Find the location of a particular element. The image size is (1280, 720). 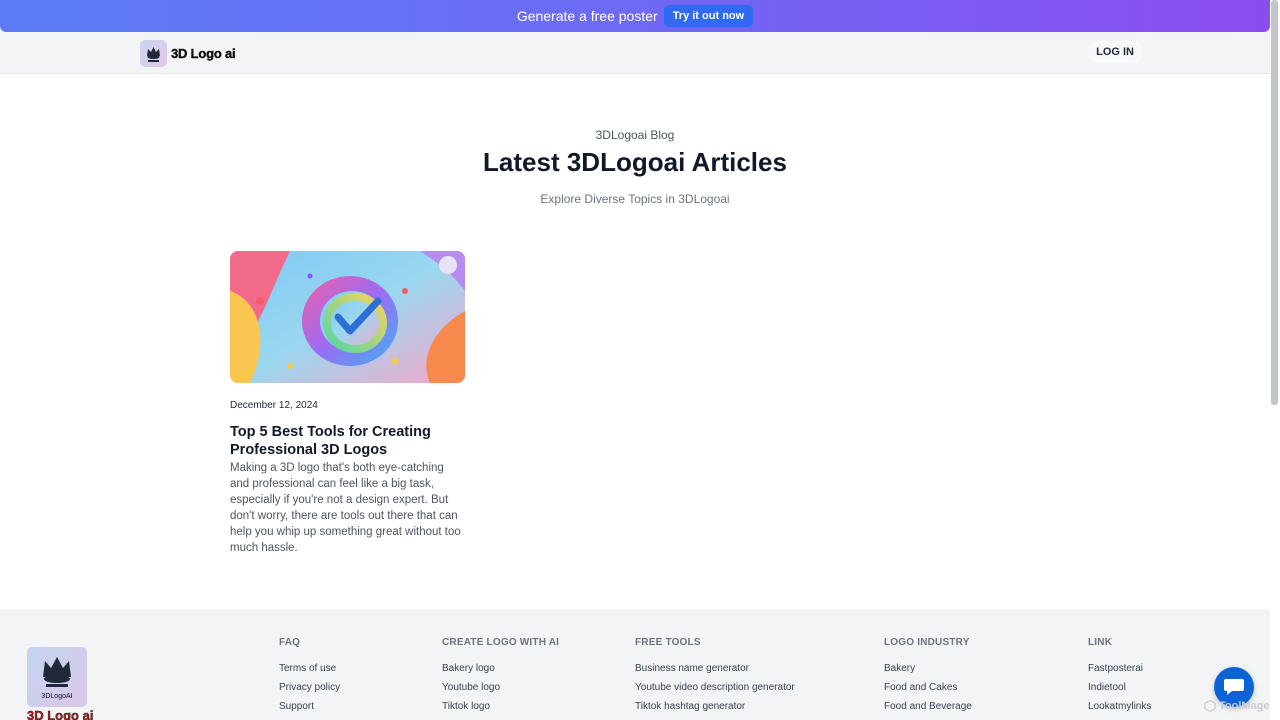

footer-link: Bakery is located at coordinates (928, 668).